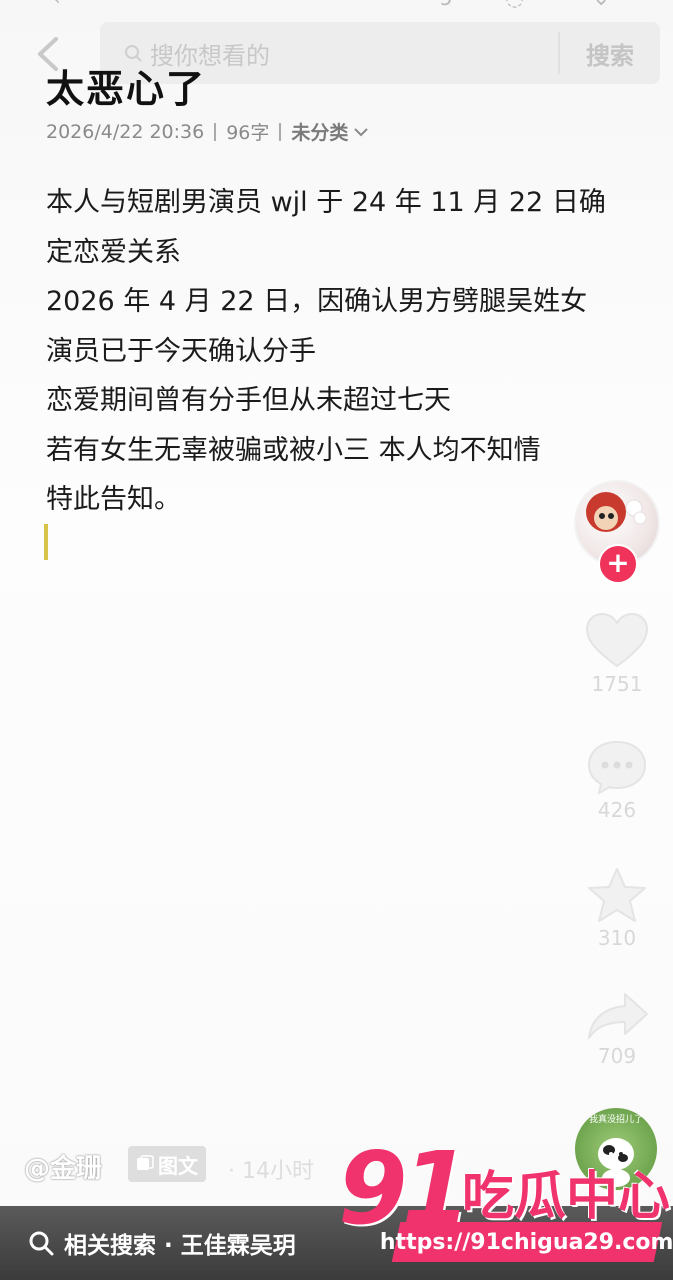 Image resolution: width=673 pixels, height=1280 pixels. What do you see at coordinates (248, 133) in the screenshot?
I see `note-word-count: 96字` at bounding box center [248, 133].